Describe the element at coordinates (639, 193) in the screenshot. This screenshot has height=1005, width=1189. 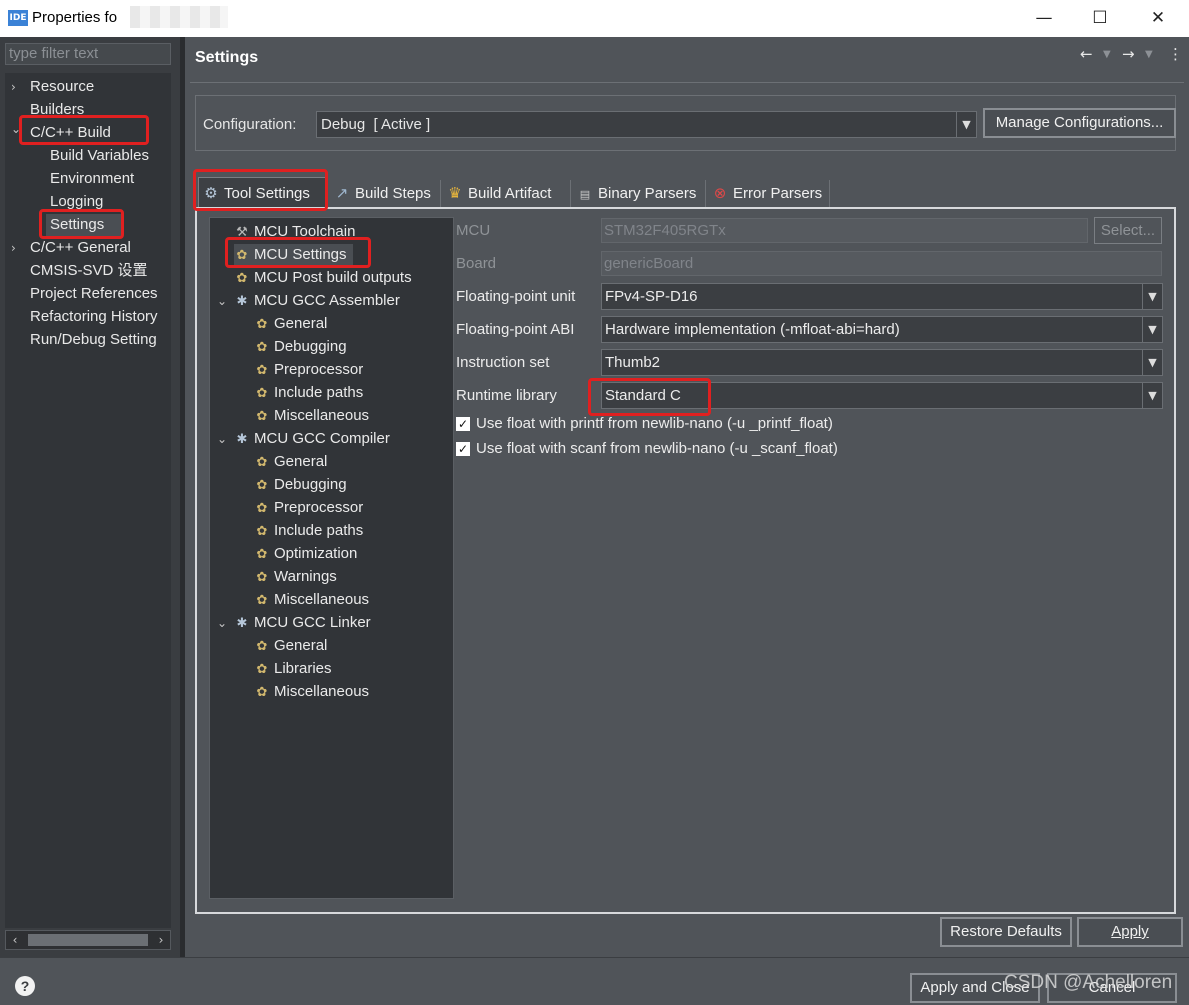
I see `tab-binary-parsers: ▤ Binary Parsers` at that location.